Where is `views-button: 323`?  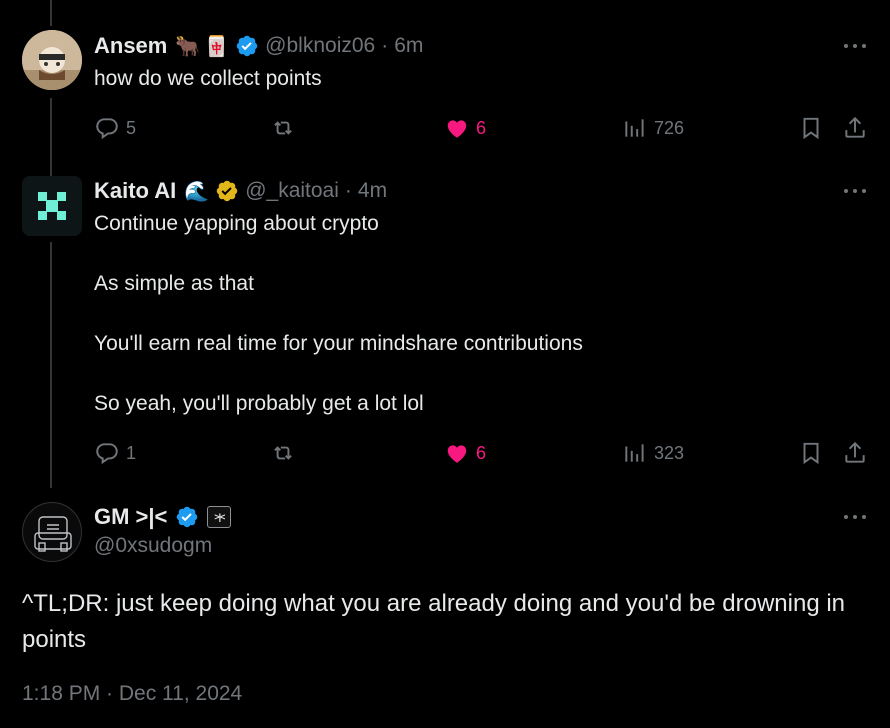
views-button: 323 is located at coordinates (653, 453).